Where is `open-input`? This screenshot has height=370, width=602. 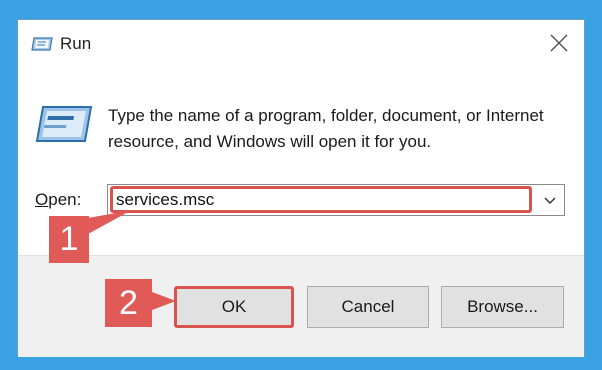 open-input is located at coordinates (320, 200).